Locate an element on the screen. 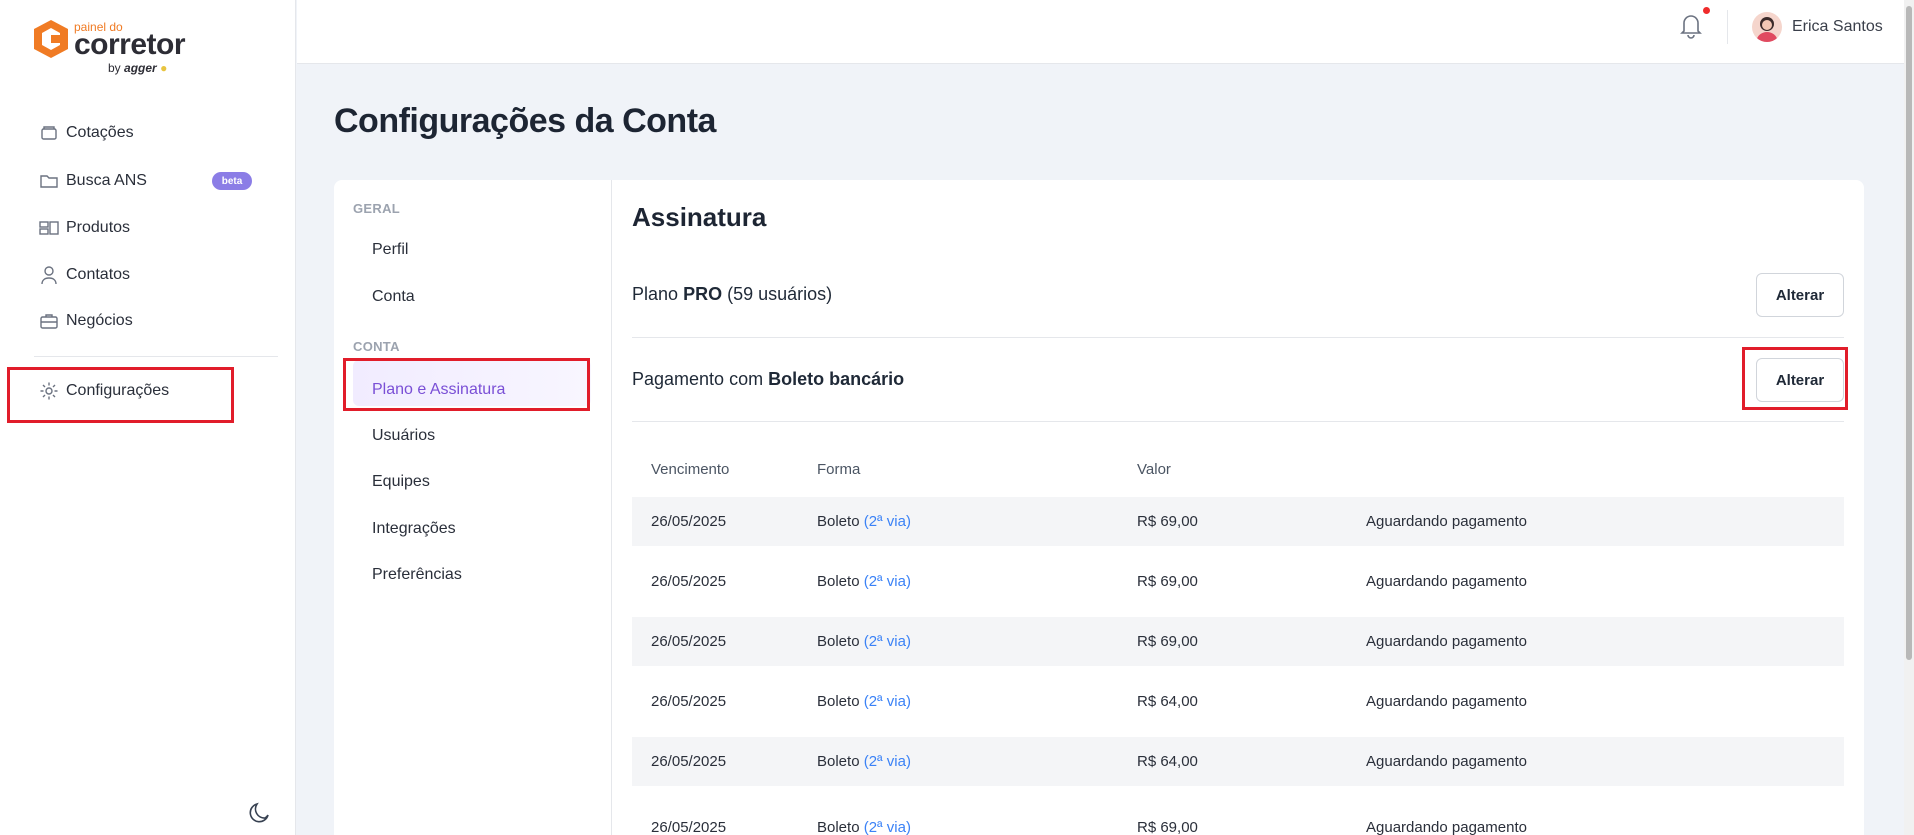  plan-info: Plano PRO (59 usuários) is located at coordinates (732, 294).